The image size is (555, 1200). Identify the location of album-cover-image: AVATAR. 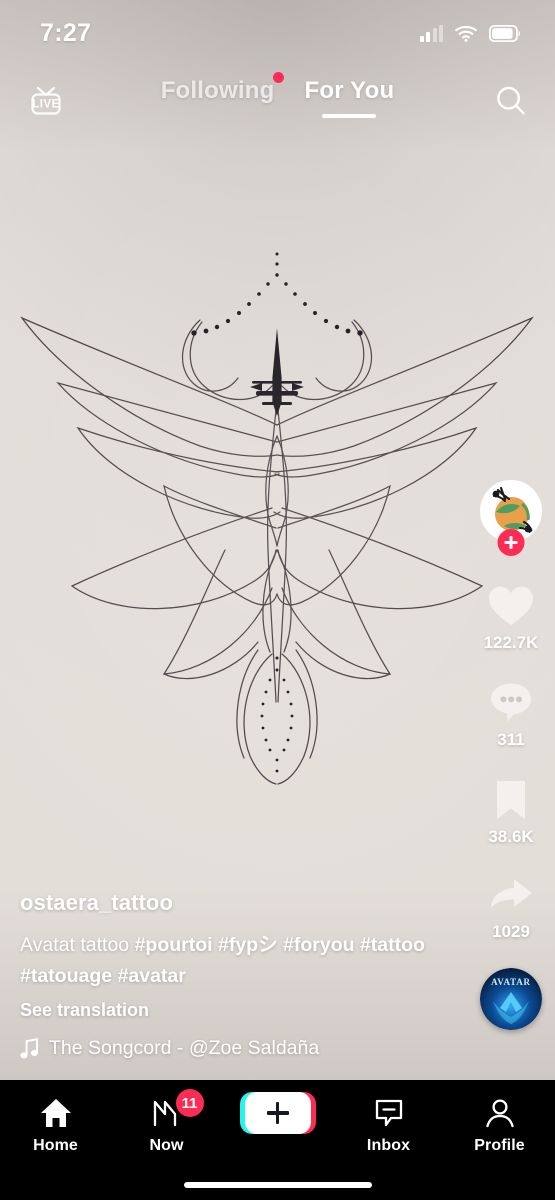
(511, 999).